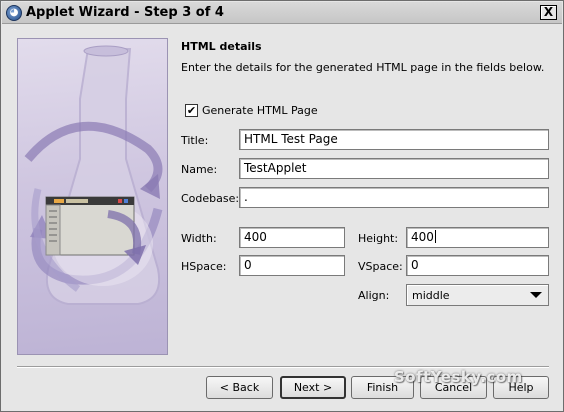  Describe the element at coordinates (191, 110) in the screenshot. I see `generate-html-checkbox: ✔` at that location.